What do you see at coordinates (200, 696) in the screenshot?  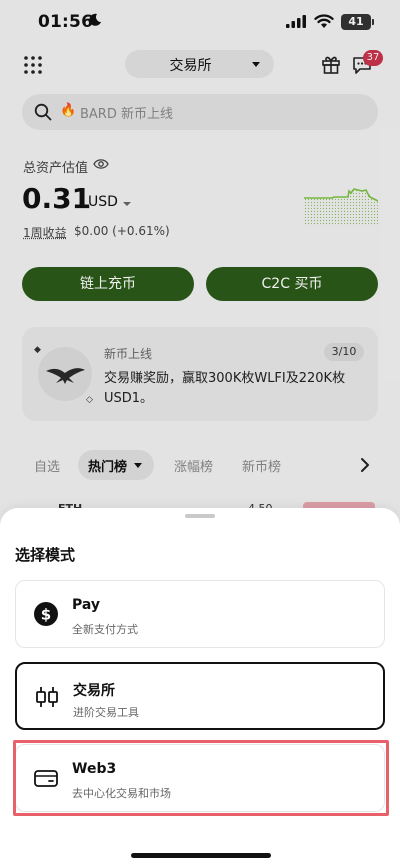 I see `mode-option-exchange: 交易所 进阶交易工具` at bounding box center [200, 696].